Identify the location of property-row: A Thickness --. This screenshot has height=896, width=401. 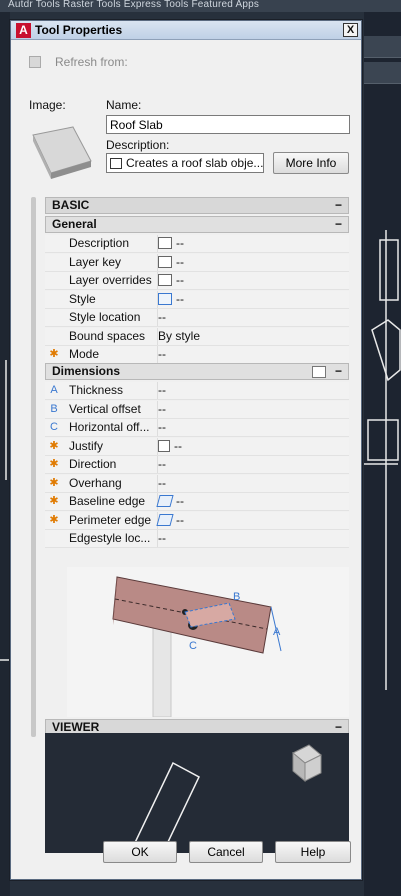
(197, 391).